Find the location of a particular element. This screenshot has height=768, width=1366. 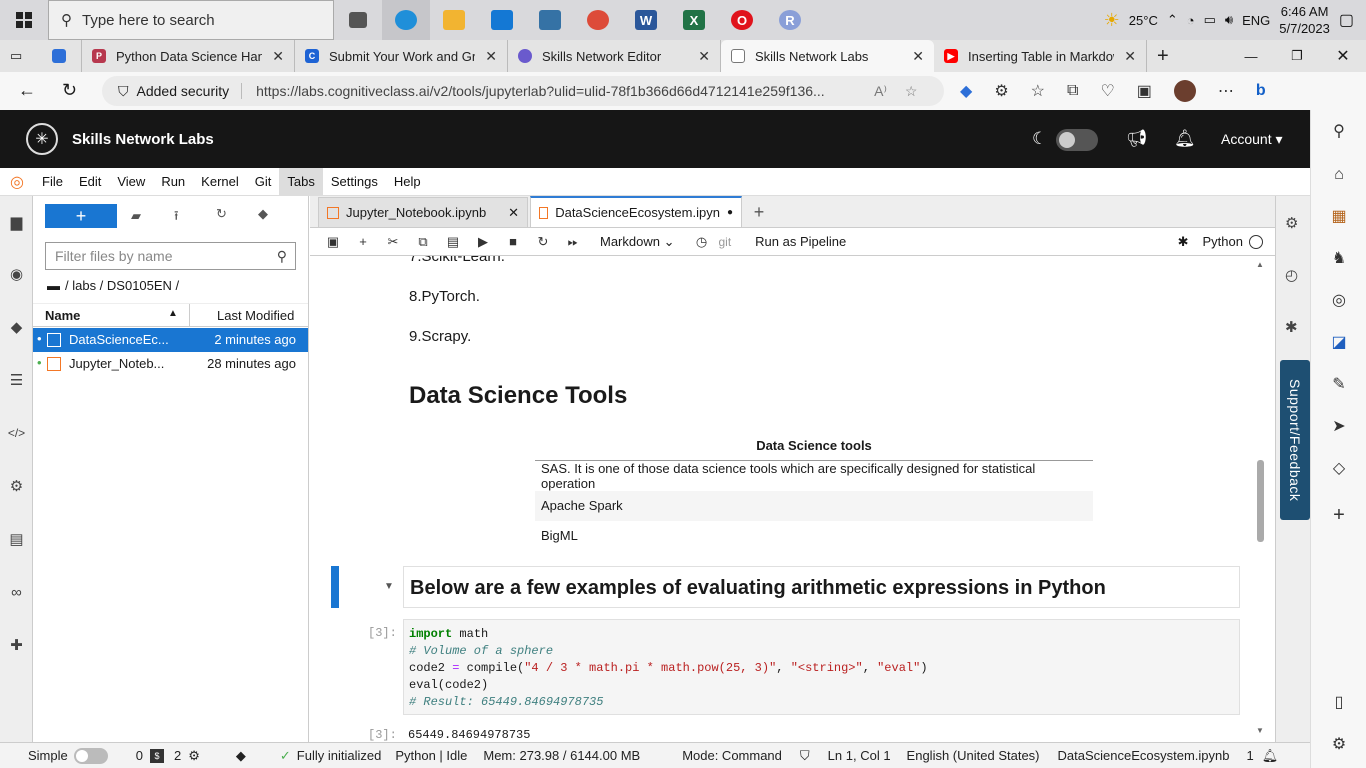

chrome-icon is located at coordinates (598, 20).